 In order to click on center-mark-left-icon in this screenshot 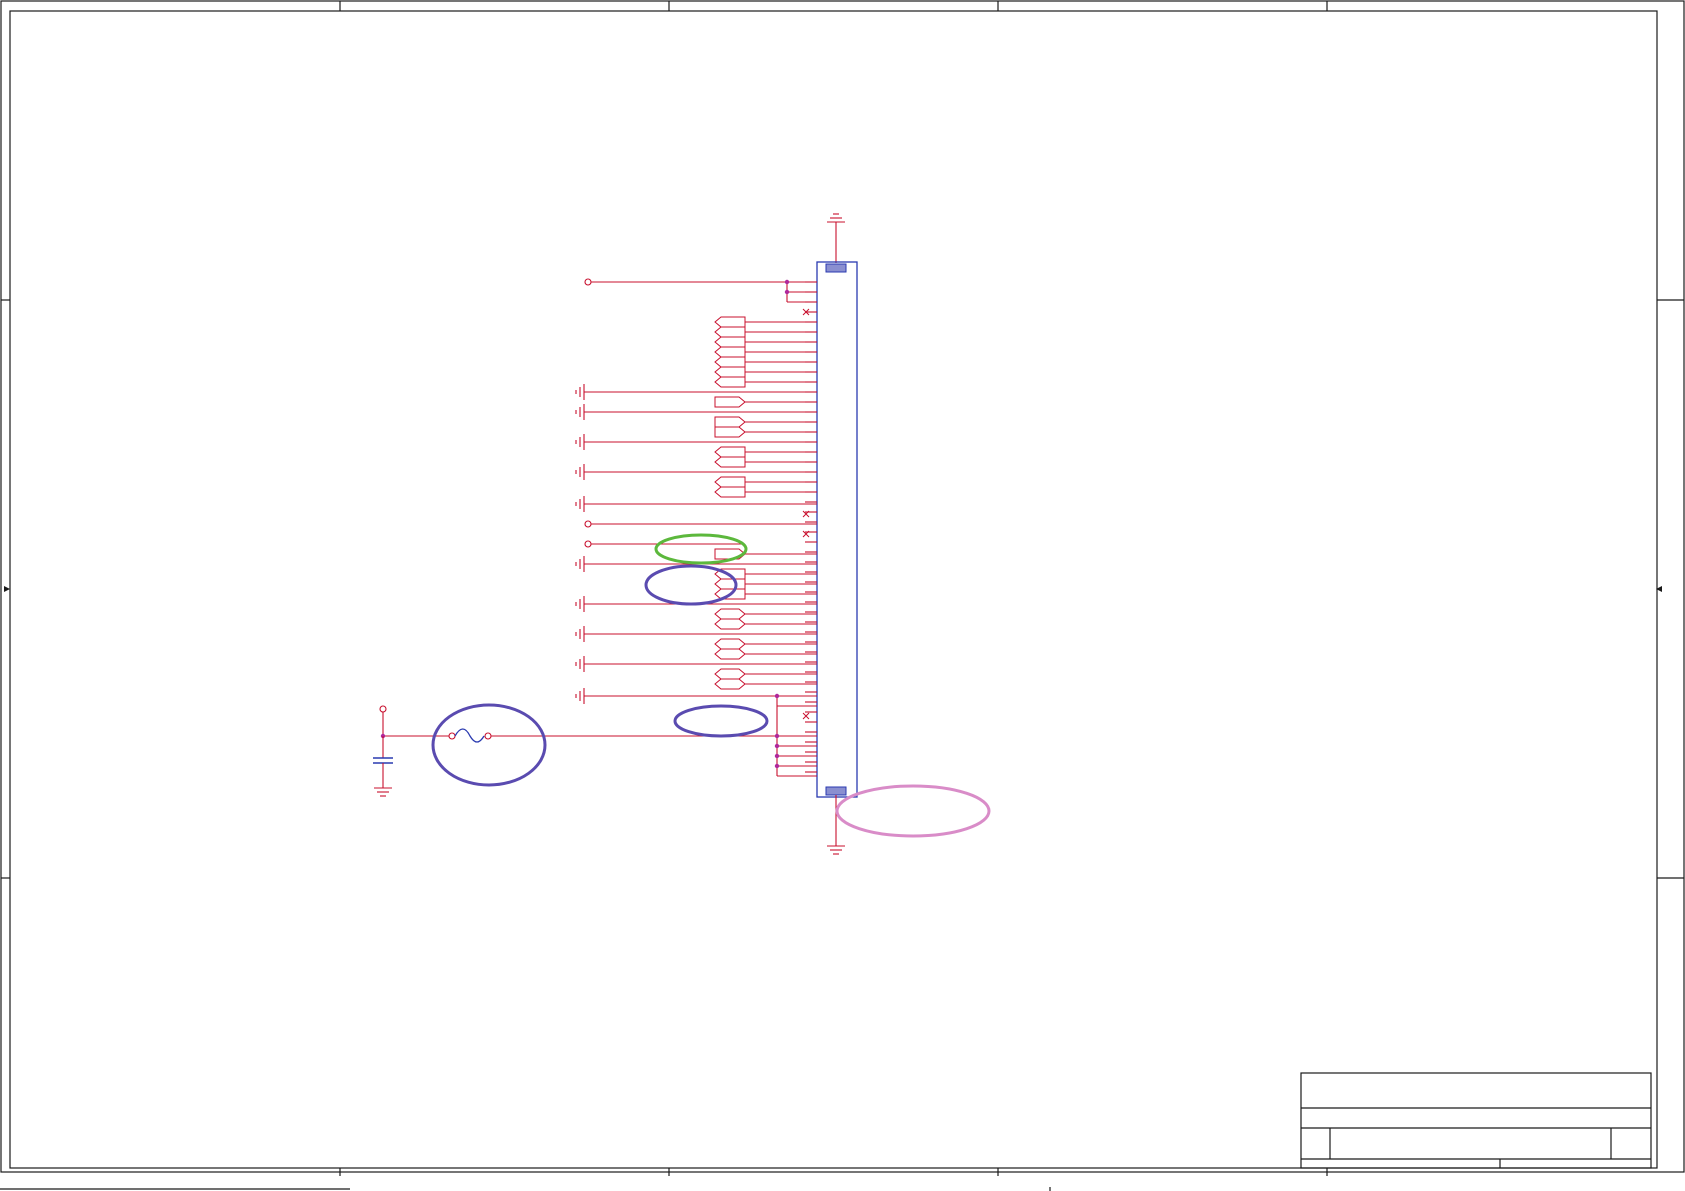, I will do `click(7, 589)`.